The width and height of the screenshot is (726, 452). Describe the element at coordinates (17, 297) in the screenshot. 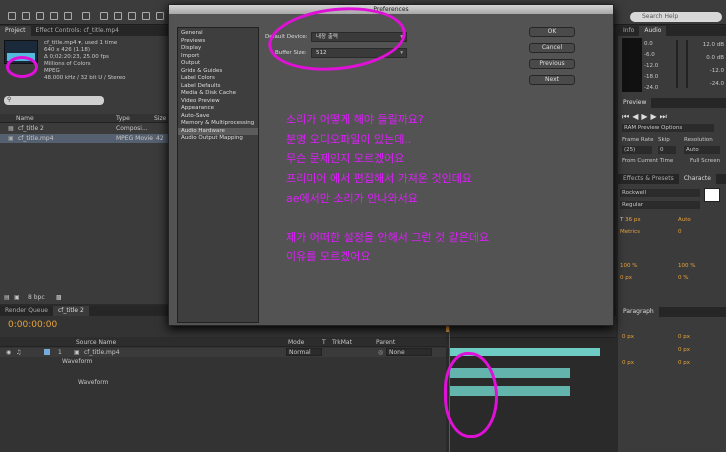

I see `new-comp-icon: ▣` at that location.